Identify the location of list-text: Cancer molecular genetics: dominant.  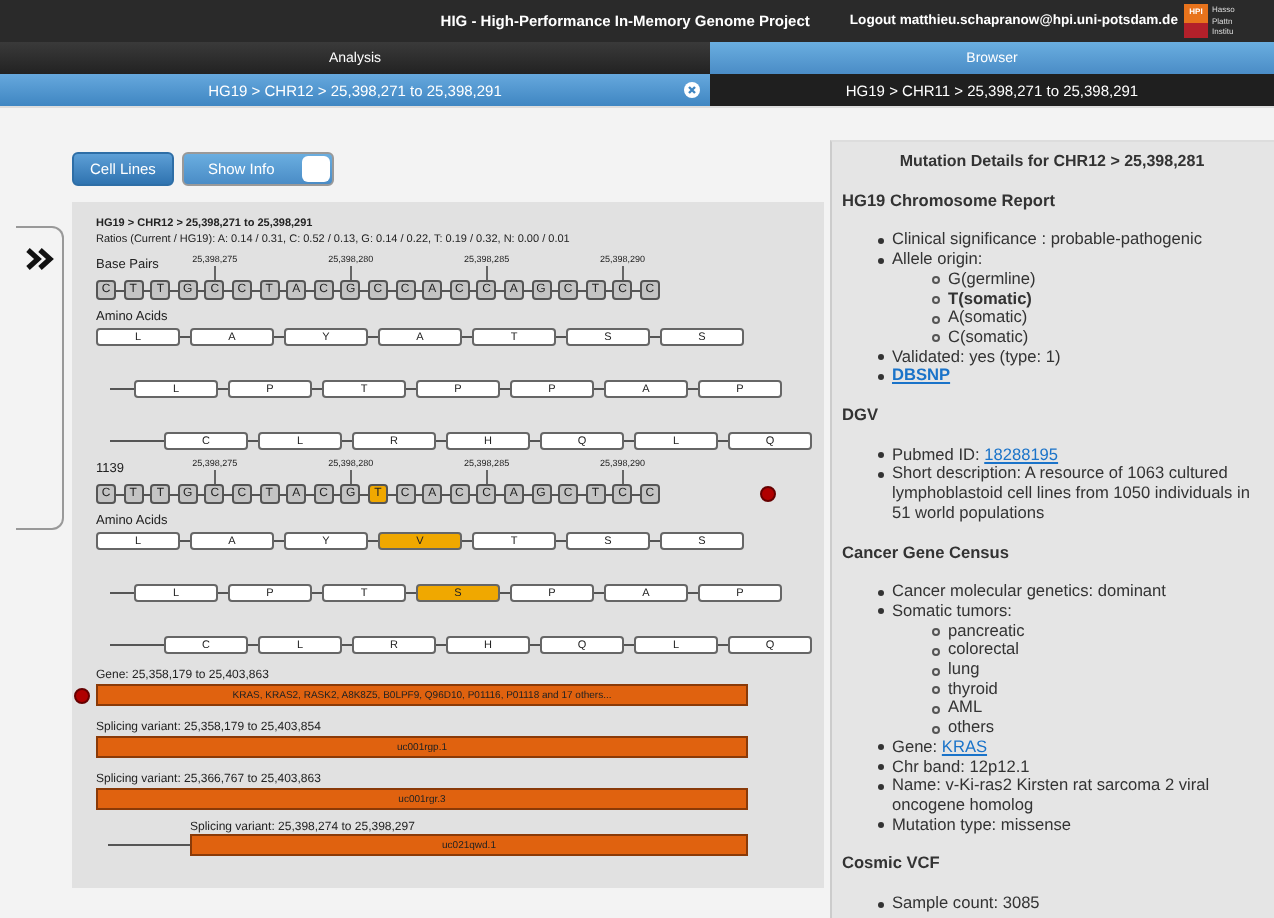
(1029, 590).